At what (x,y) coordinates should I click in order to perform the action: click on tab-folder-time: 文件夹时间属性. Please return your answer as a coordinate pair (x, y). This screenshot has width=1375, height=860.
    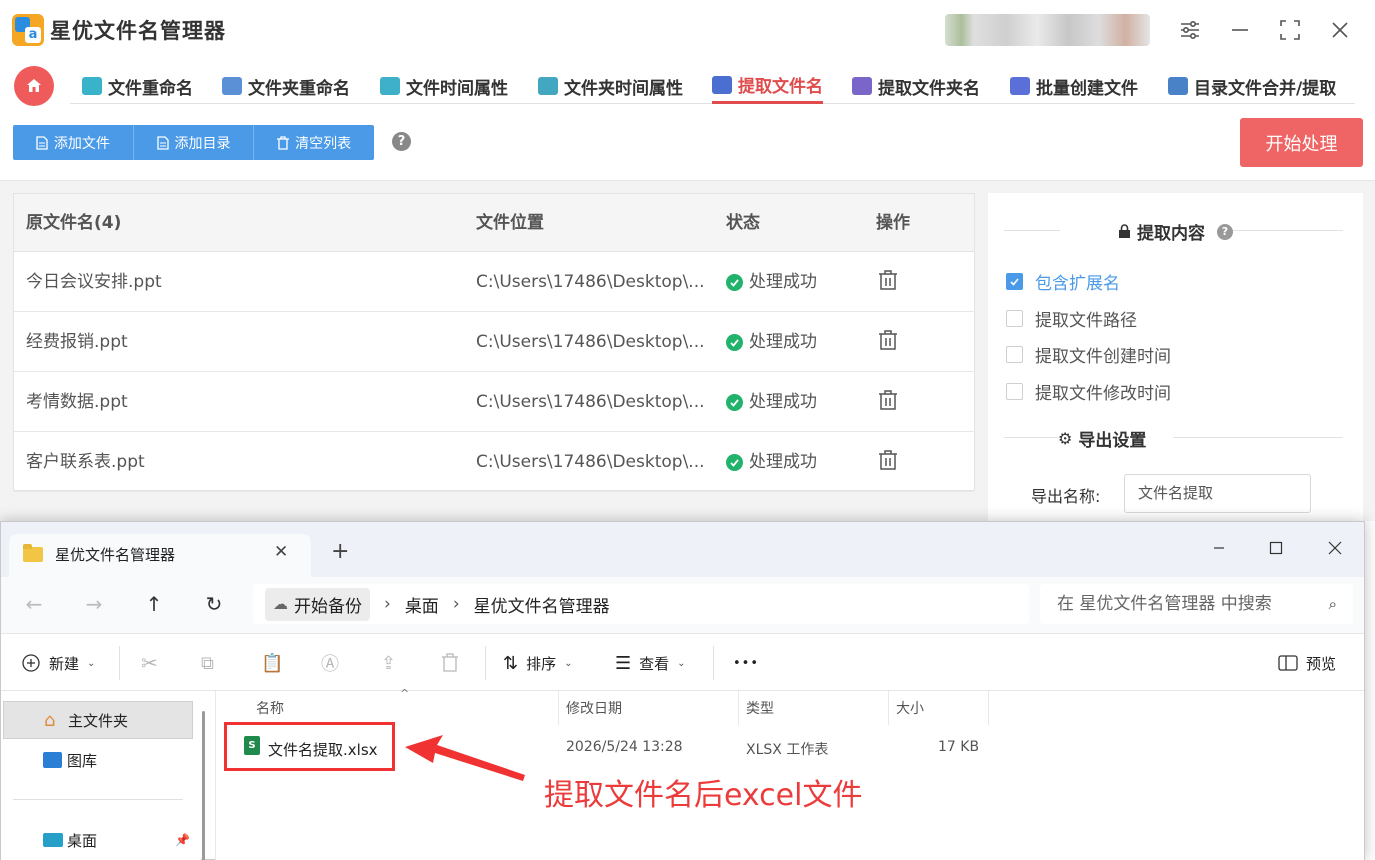
    Looking at the image, I should click on (610, 86).